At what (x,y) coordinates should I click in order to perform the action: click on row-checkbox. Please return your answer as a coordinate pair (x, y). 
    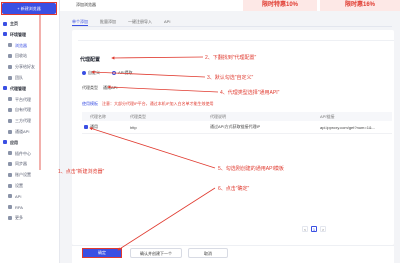
    Looking at the image, I should click on (86, 126).